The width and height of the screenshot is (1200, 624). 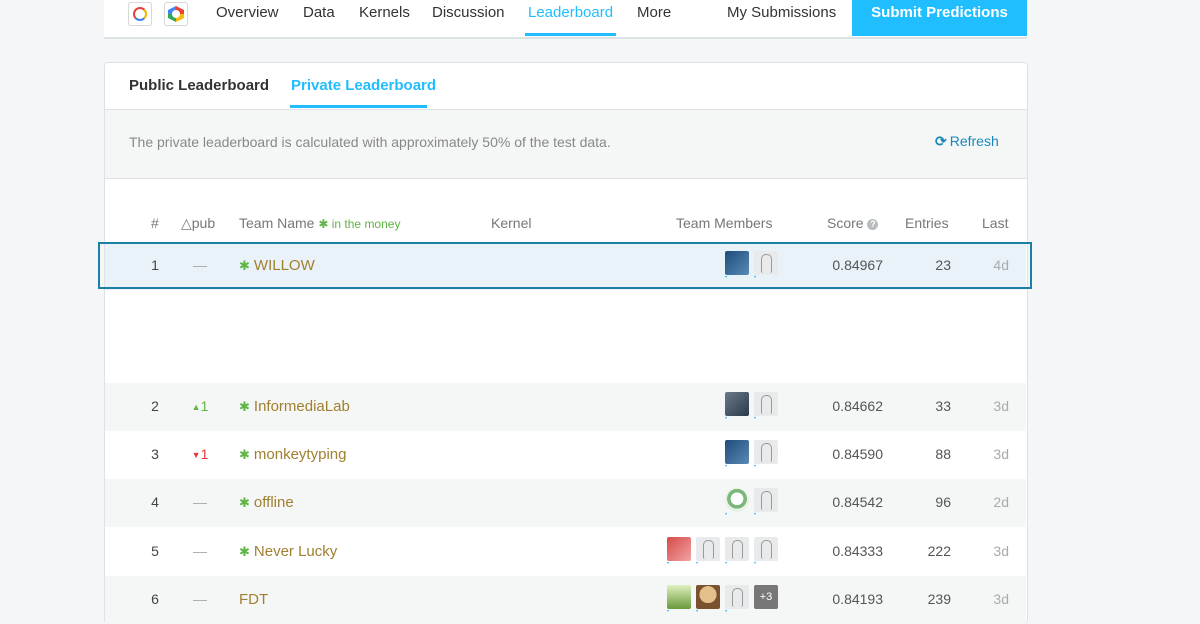 What do you see at coordinates (766, 597) in the screenshot?
I see `more-members-badge: +3` at bounding box center [766, 597].